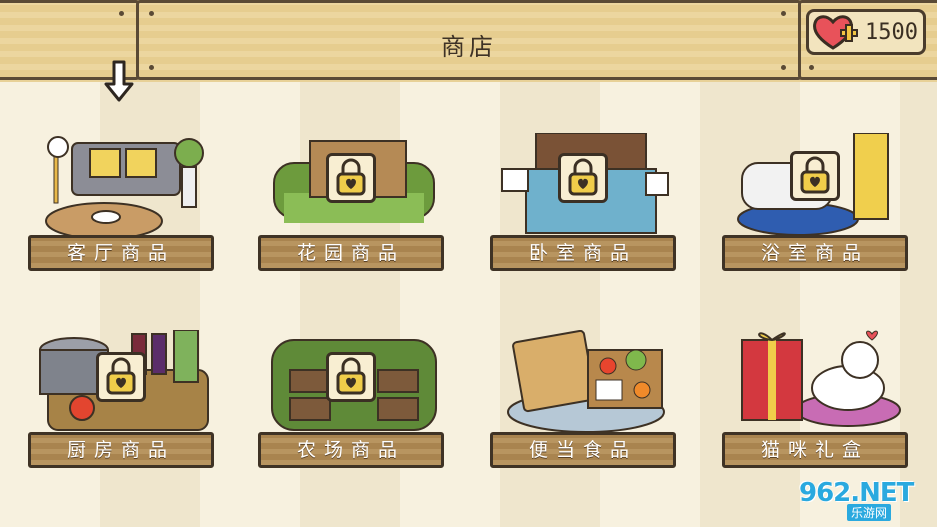  What do you see at coordinates (891, 32) in the screenshot?
I see `currency-amount: 1500` at bounding box center [891, 32].